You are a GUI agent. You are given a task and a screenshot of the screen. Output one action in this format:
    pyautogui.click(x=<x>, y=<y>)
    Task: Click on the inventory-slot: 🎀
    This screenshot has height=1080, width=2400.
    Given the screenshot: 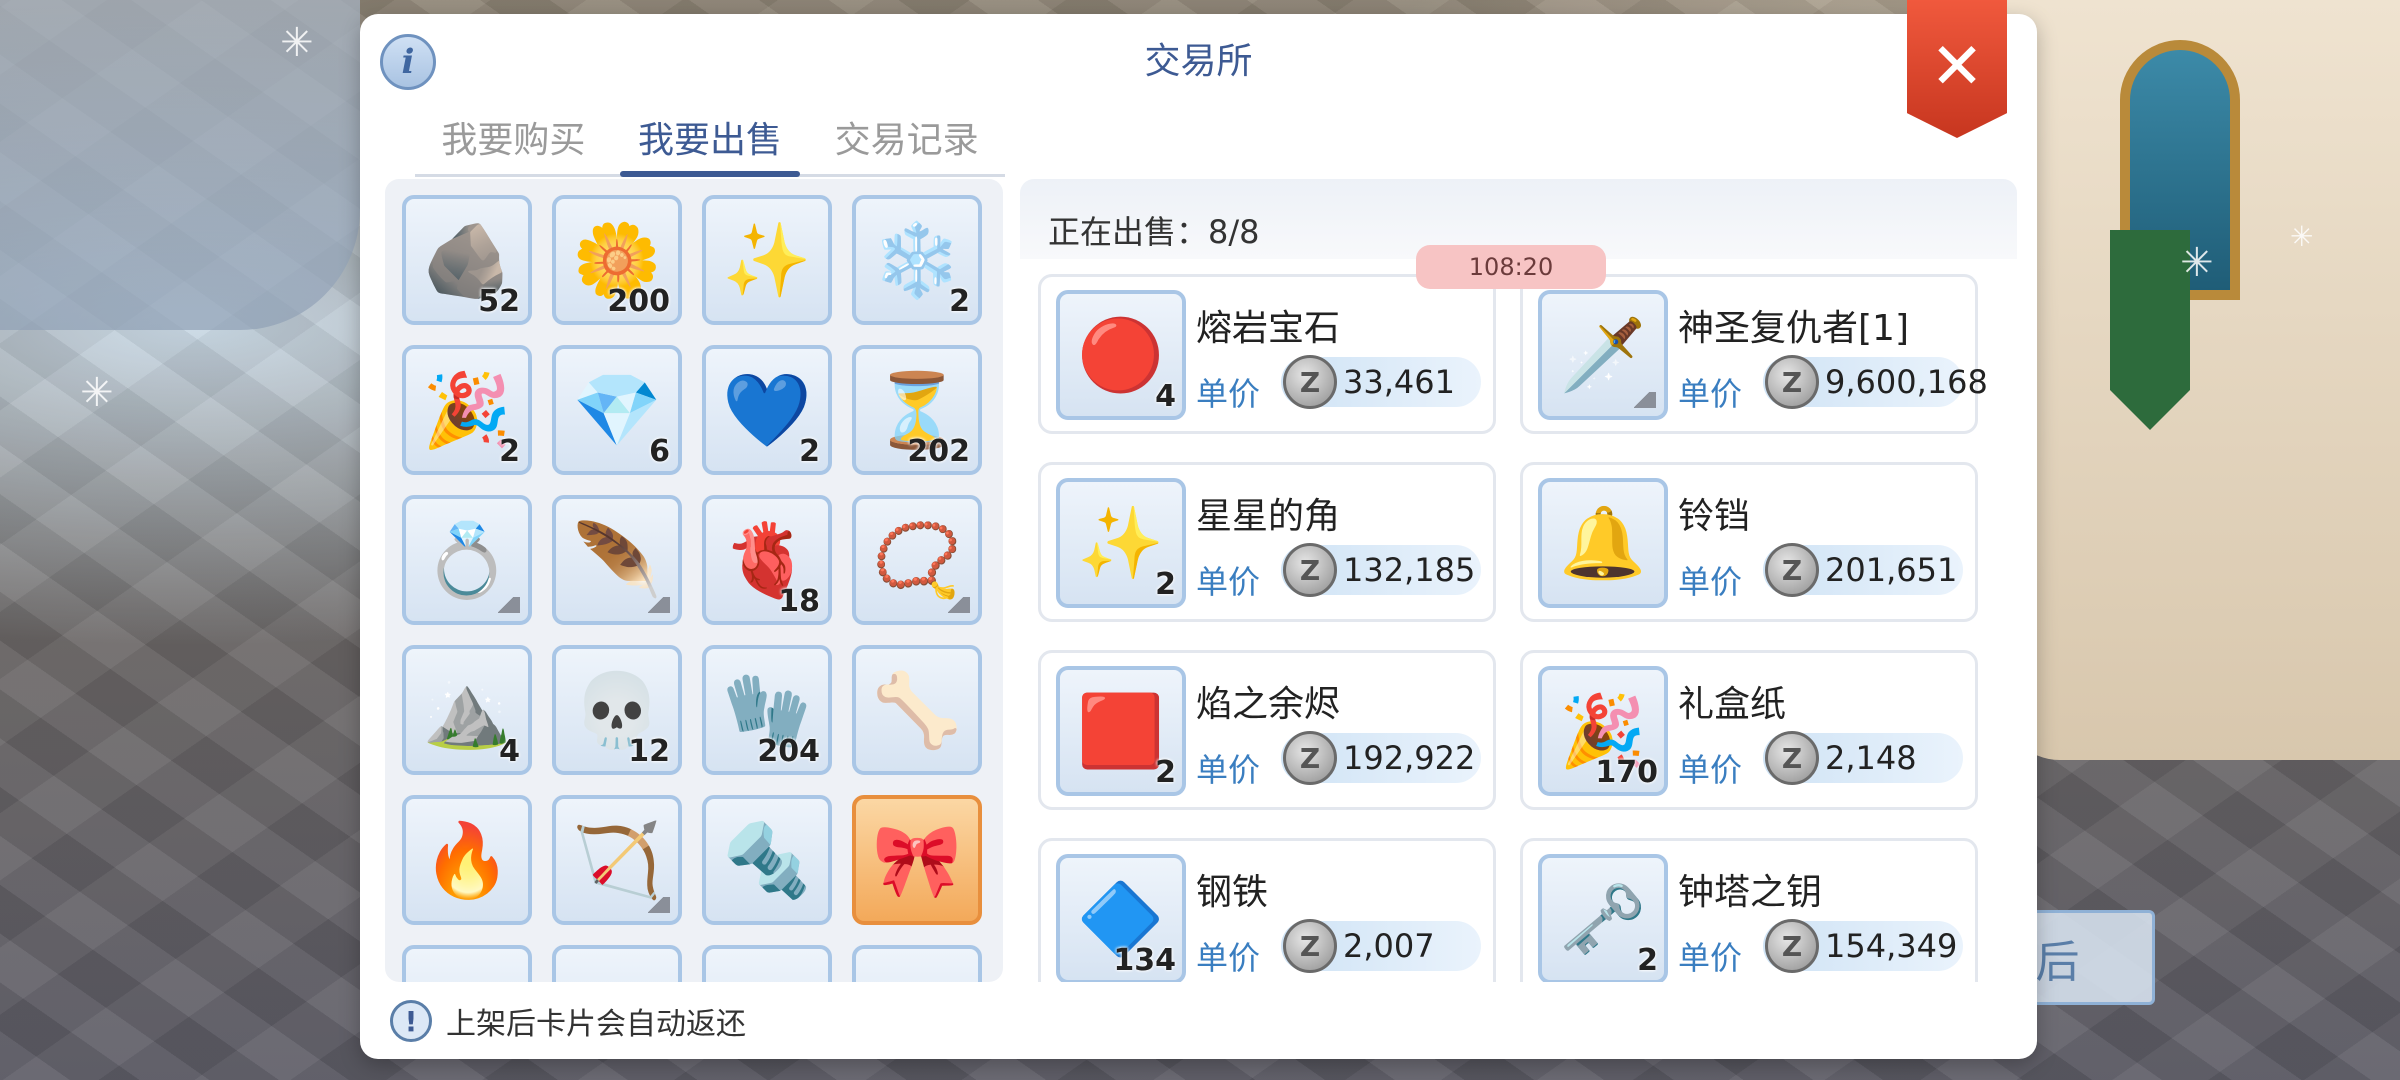 What is the action you would take?
    pyautogui.click(x=917, y=860)
    